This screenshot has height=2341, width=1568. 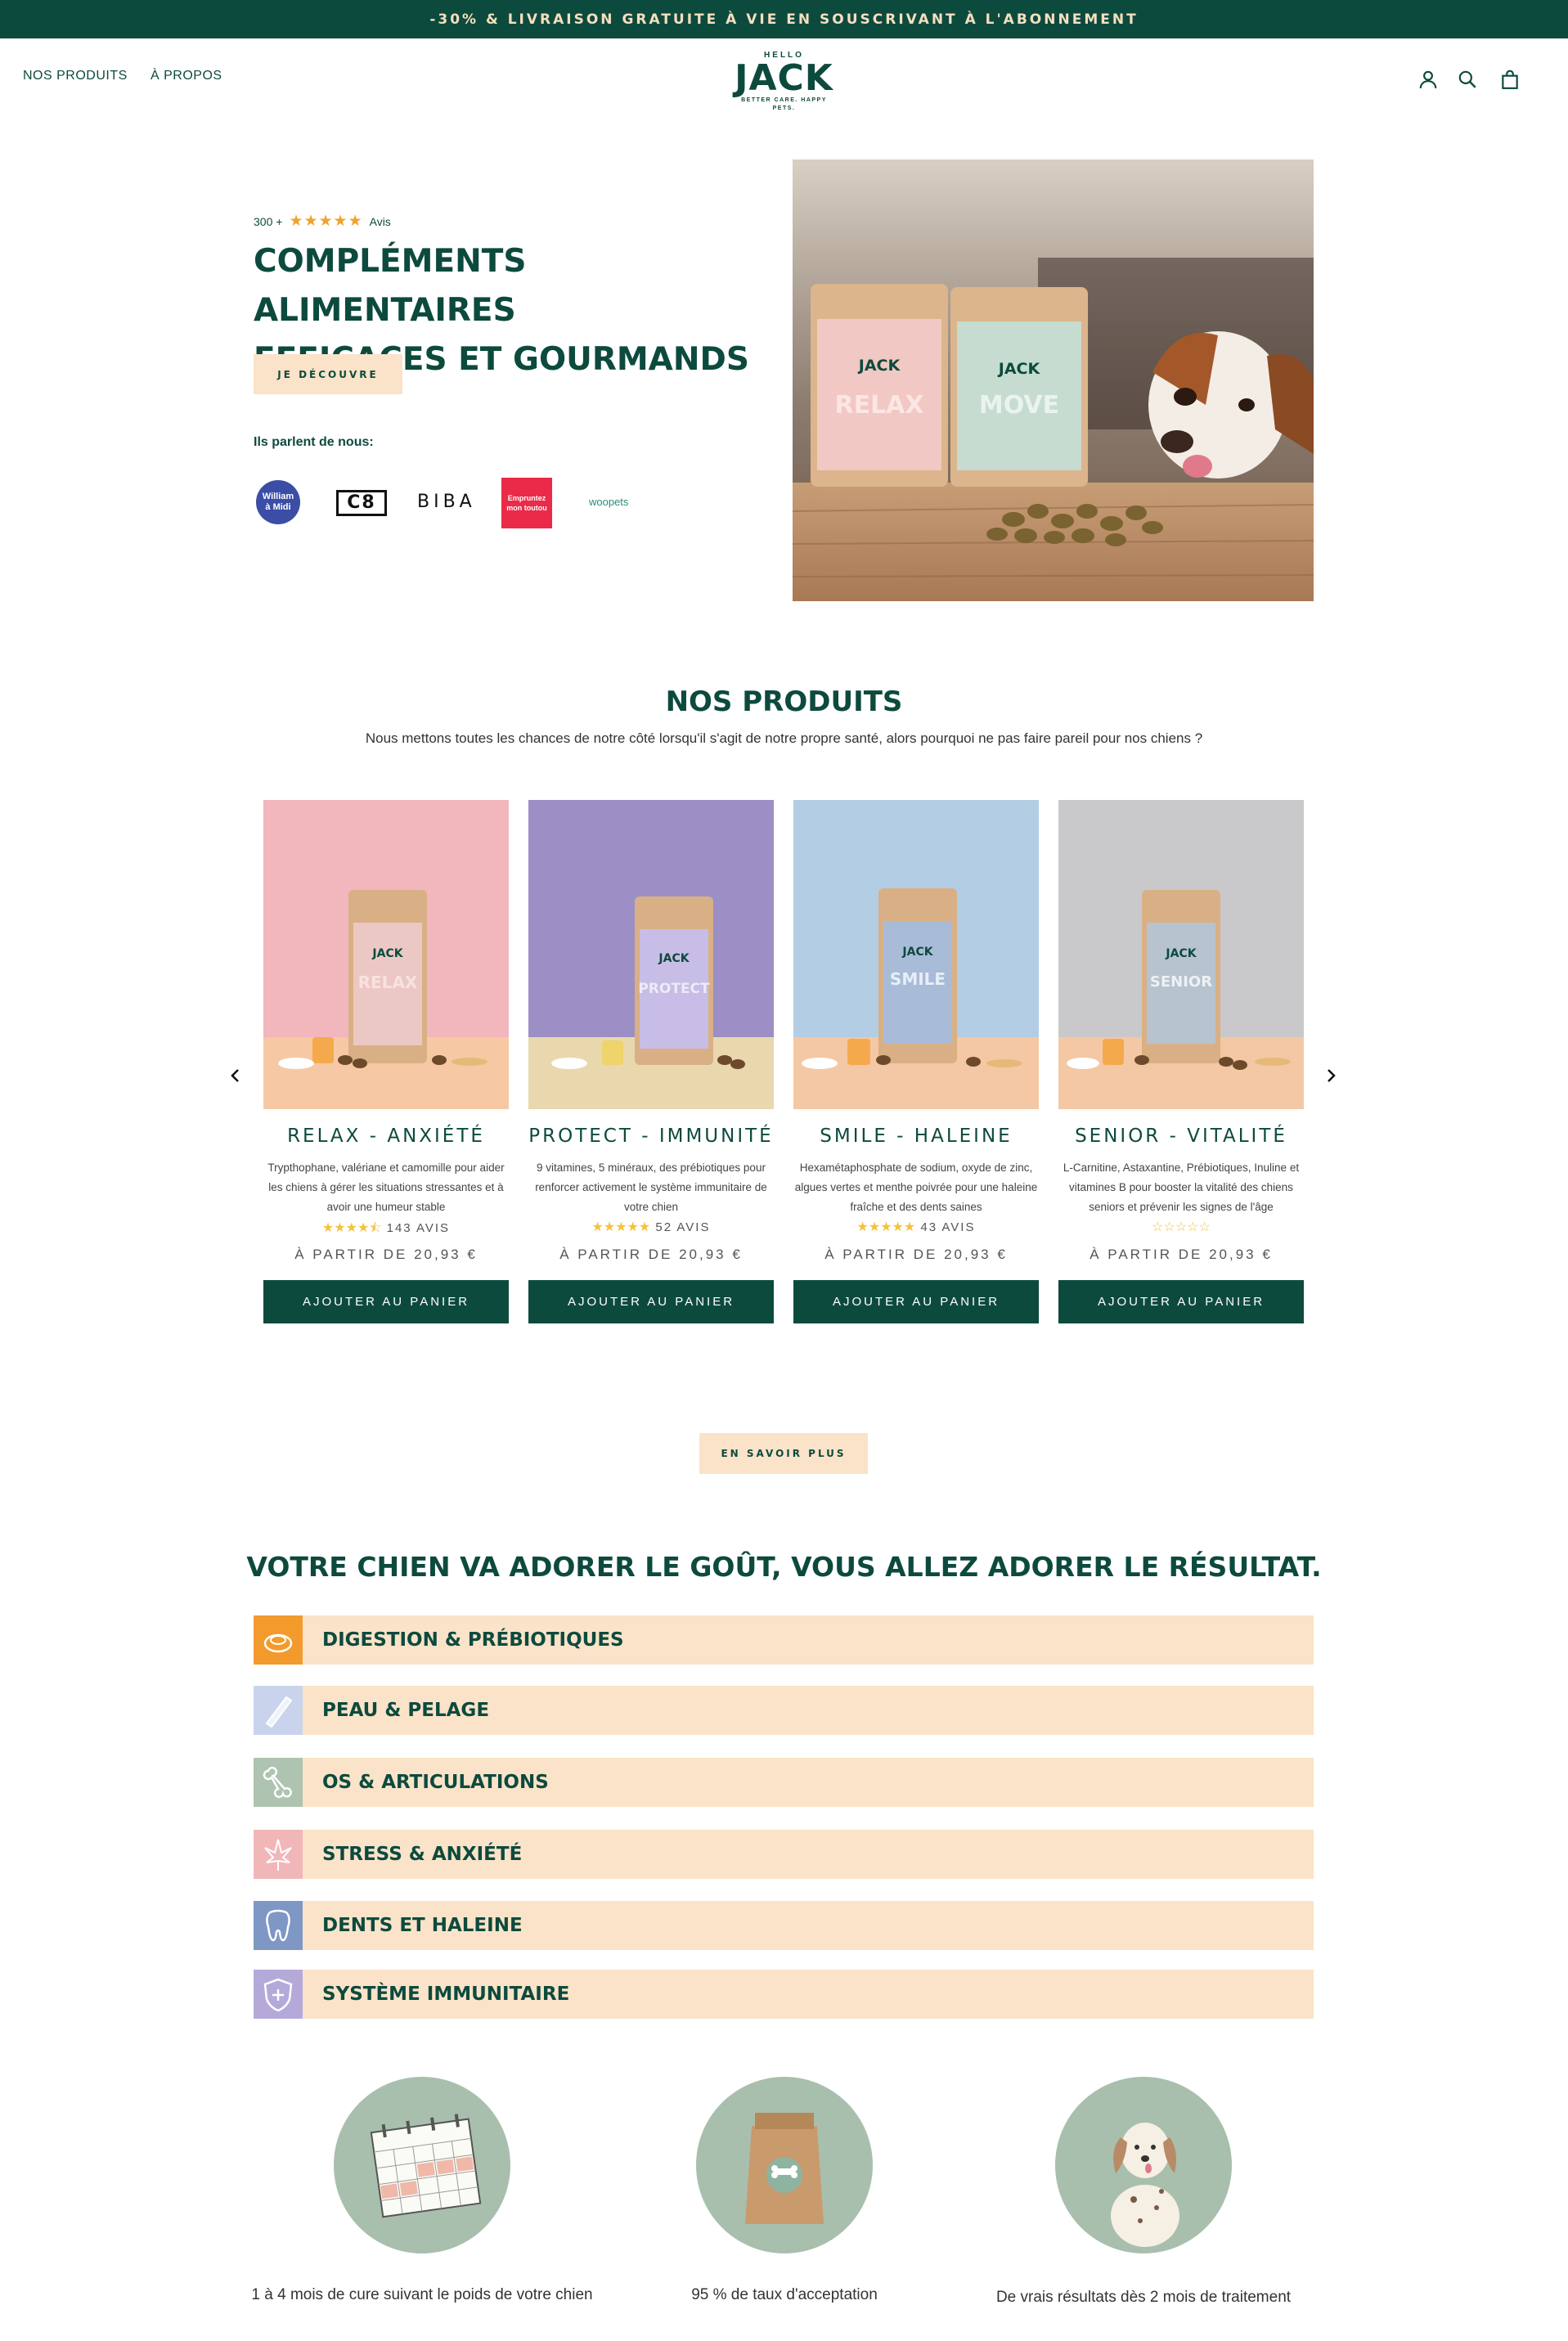 What do you see at coordinates (314, 442) in the screenshot?
I see `press-title: Ils parlent de nous:` at bounding box center [314, 442].